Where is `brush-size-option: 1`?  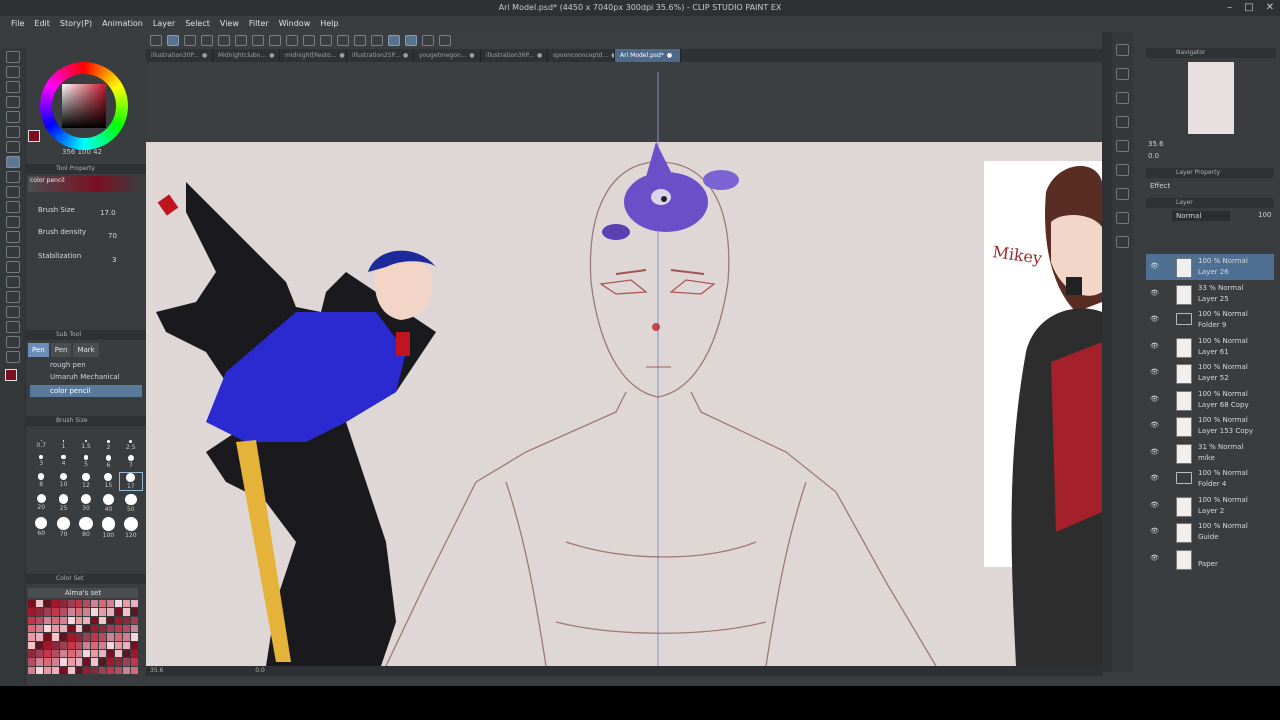
brush-size-option: 1 is located at coordinates (63, 445).